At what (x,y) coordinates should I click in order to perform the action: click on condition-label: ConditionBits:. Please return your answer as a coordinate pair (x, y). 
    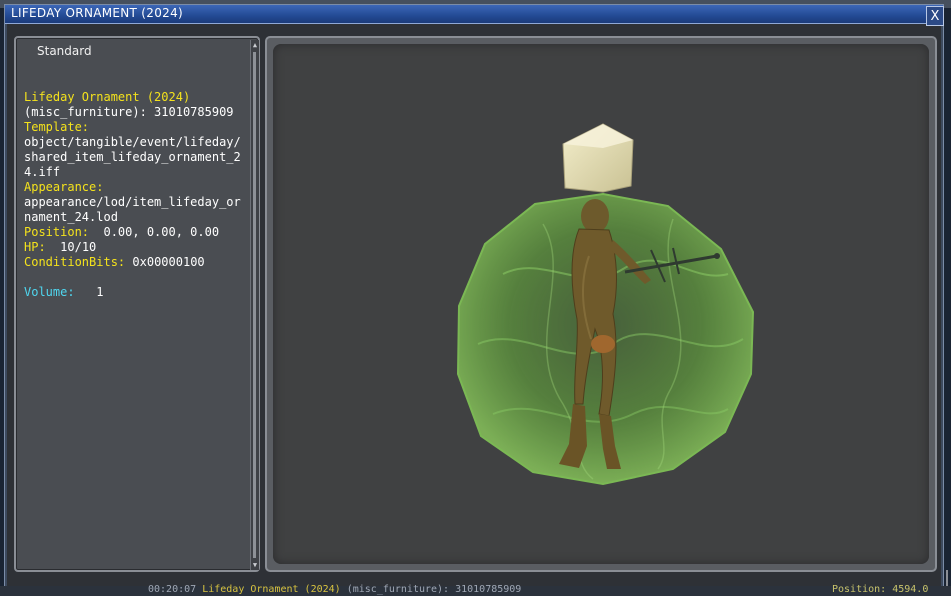
    Looking at the image, I should click on (75, 262).